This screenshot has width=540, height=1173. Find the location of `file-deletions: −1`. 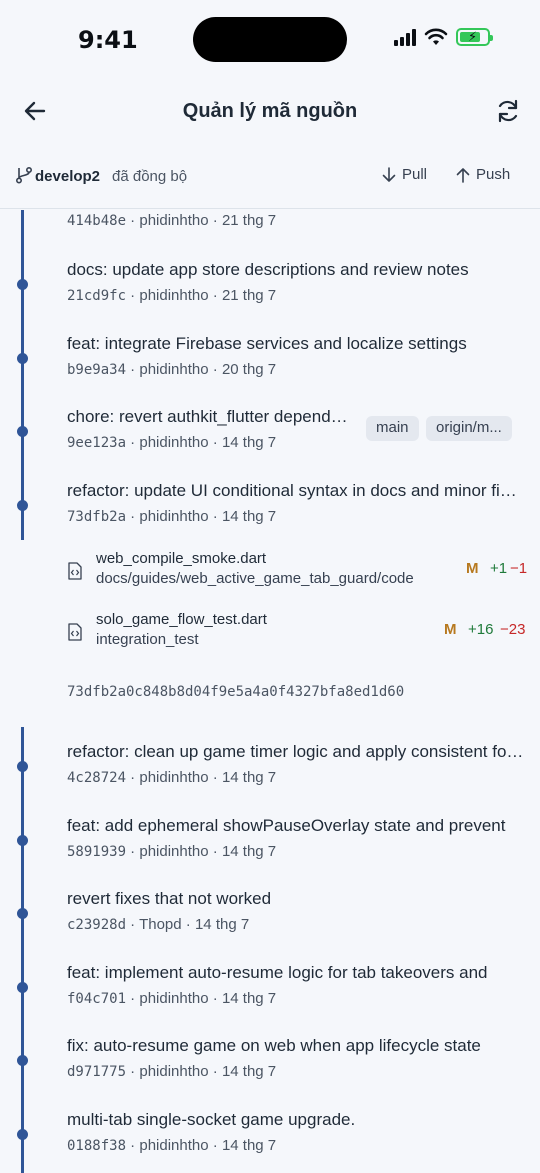

file-deletions: −1 is located at coordinates (519, 568).